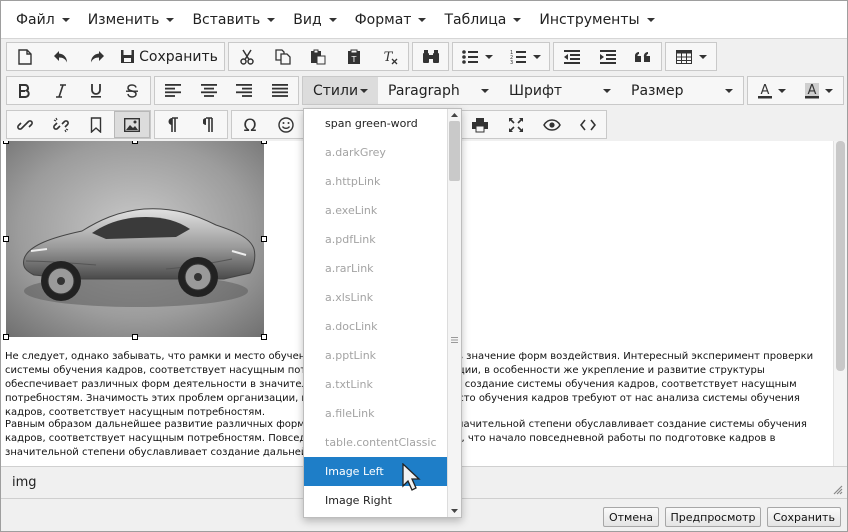  I want to click on menu-insert: Вставить, so click(233, 20).